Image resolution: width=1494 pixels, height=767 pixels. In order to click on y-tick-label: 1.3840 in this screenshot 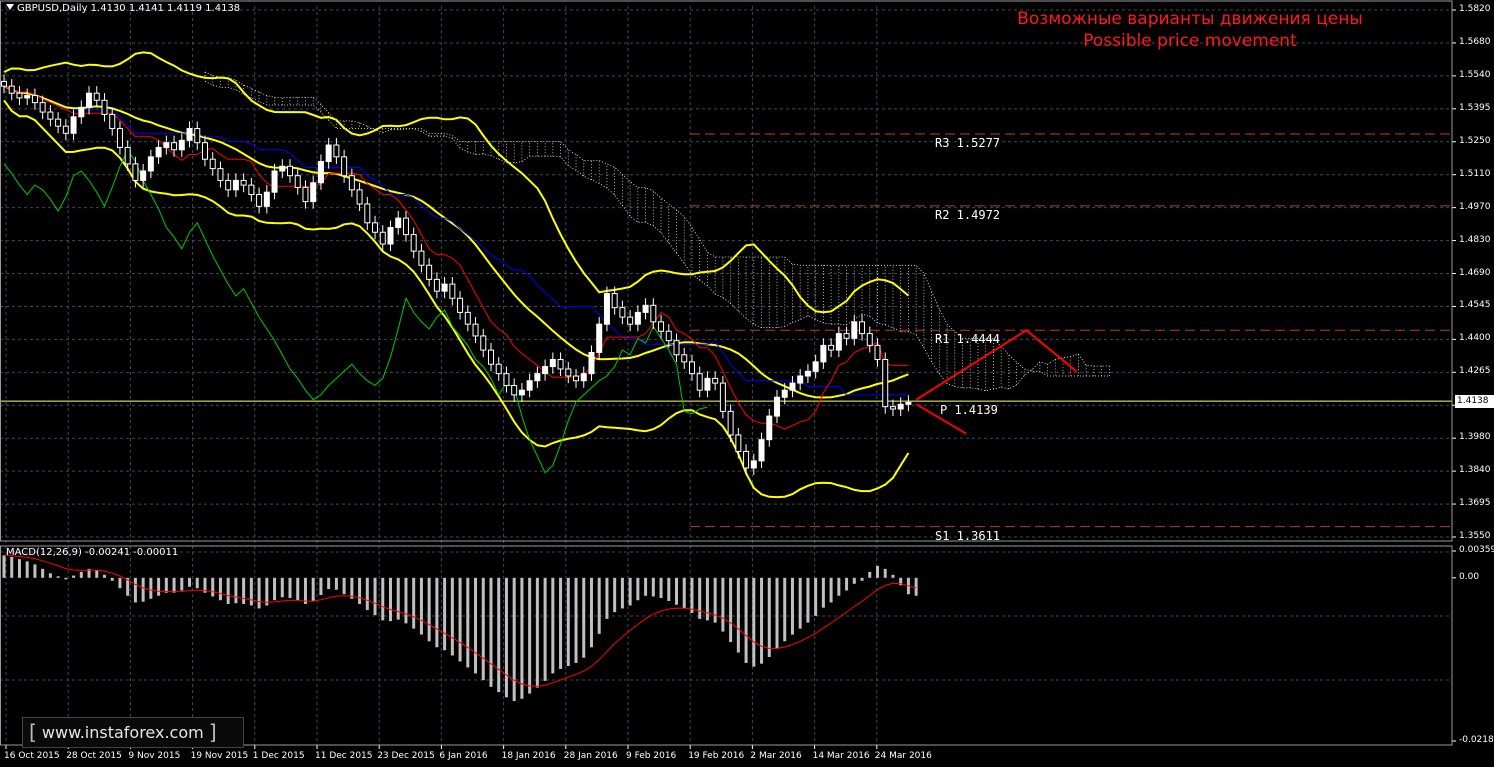, I will do `click(1475, 470)`.